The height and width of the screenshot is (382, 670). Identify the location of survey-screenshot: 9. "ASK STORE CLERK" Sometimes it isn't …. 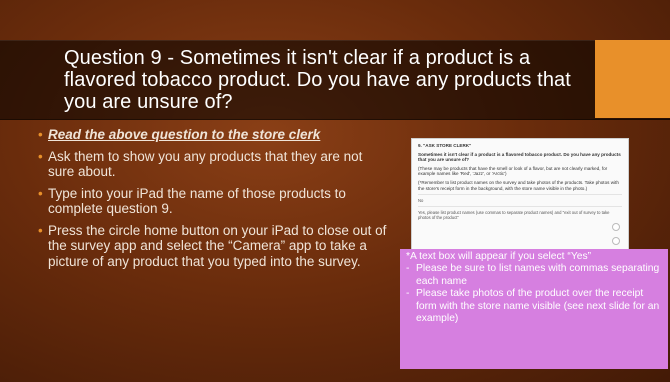
(520, 195).